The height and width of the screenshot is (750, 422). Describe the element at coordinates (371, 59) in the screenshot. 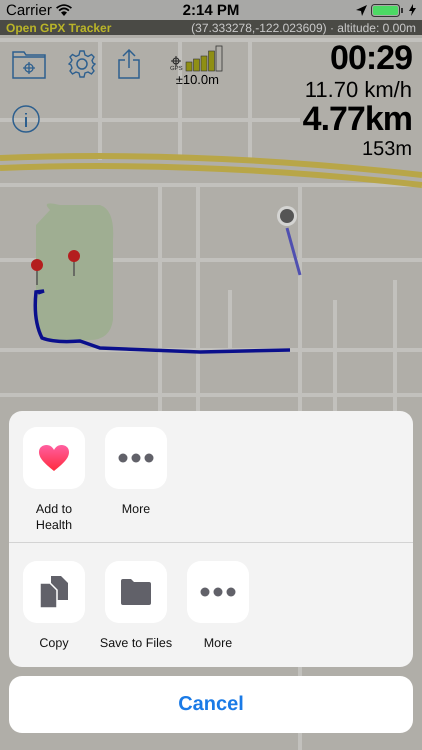

I see `elapsed-time: 00:29` at that location.